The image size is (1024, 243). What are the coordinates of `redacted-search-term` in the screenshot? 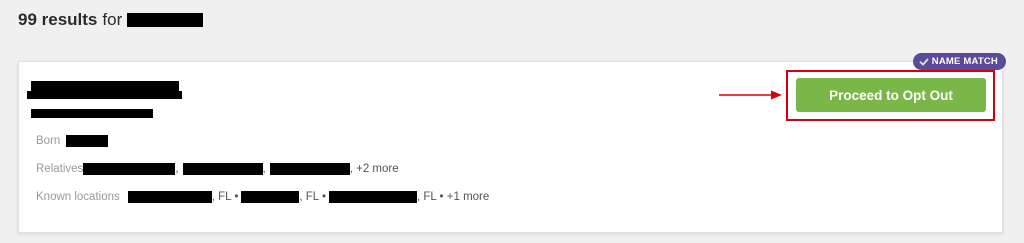 It's located at (165, 20).